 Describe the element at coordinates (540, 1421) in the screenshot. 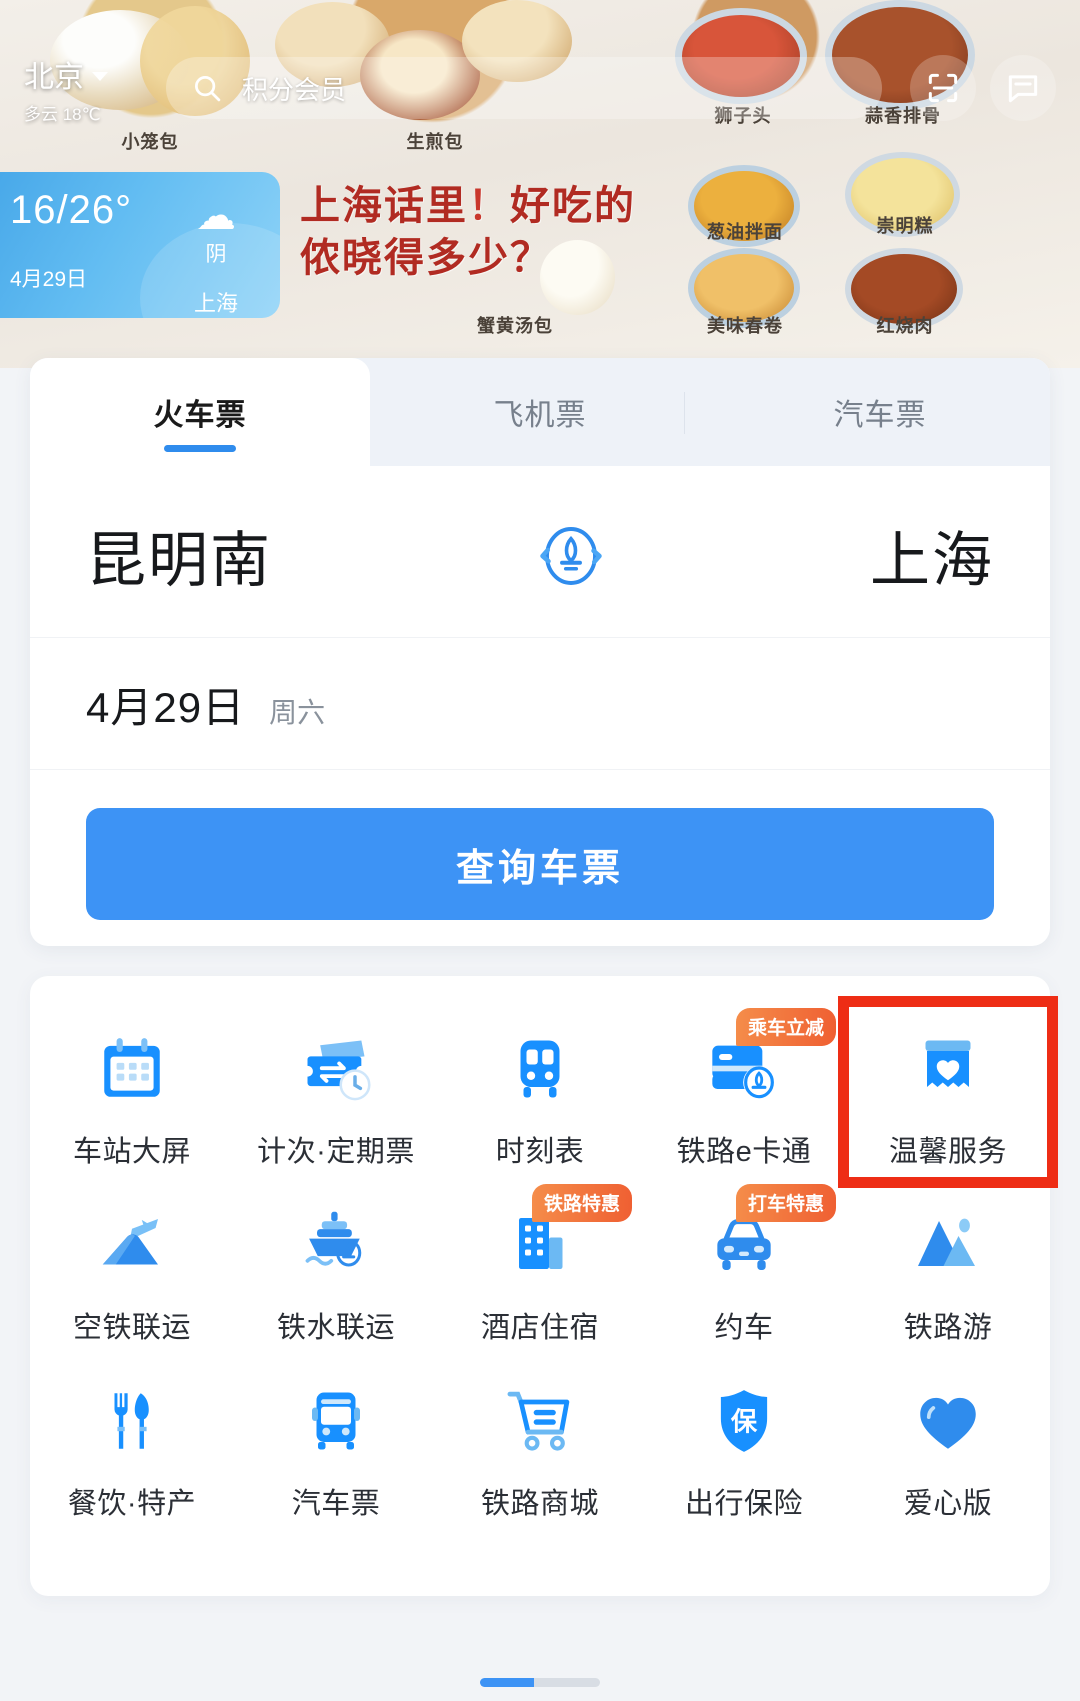

I see `cart-icon` at that location.